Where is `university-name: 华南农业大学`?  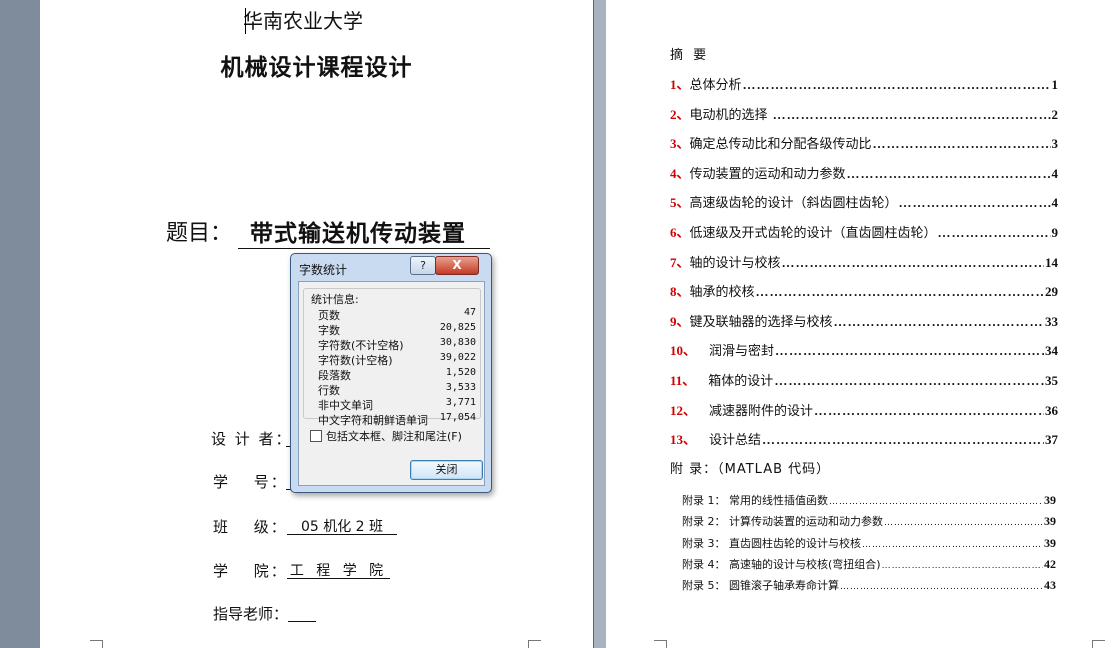
university-name: 华南农业大学 is located at coordinates (303, 21).